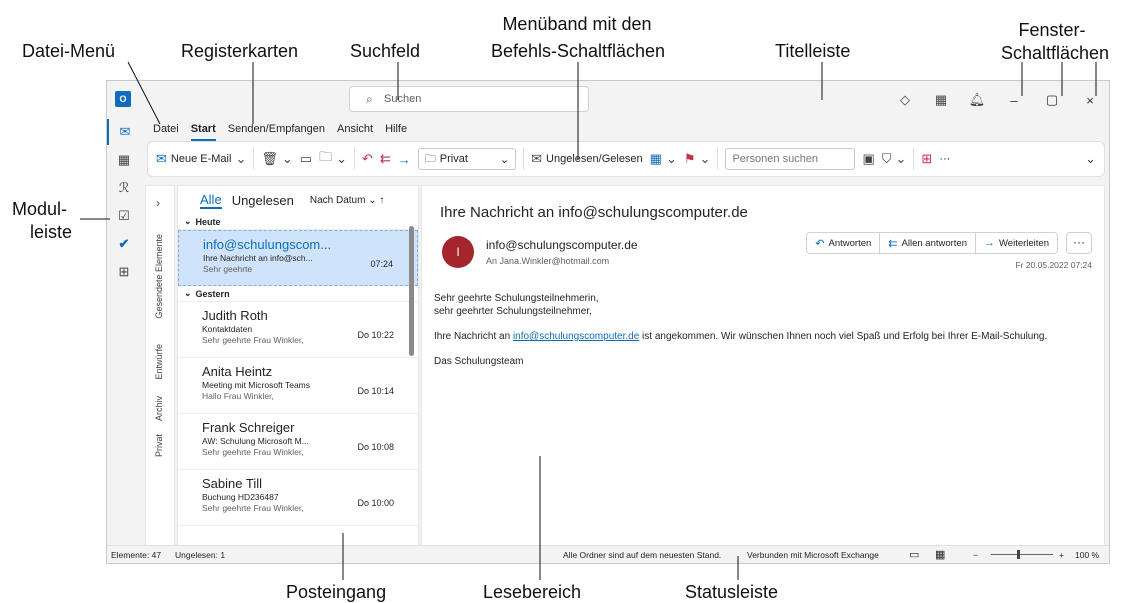 This screenshot has height=603, width=1122. Describe the element at coordinates (1061, 555) in the screenshot. I see `zoom-in-button: +` at that location.